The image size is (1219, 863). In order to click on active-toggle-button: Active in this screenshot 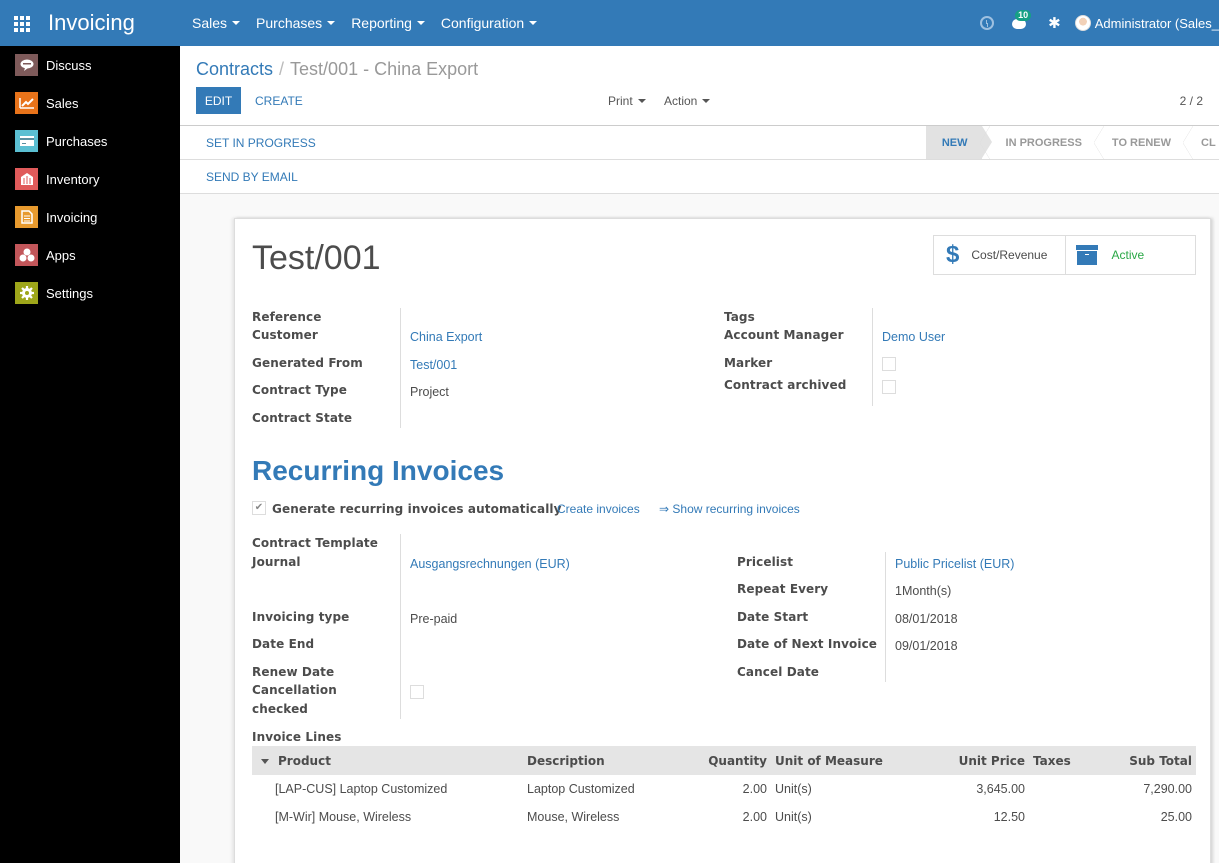, I will do `click(1130, 255)`.